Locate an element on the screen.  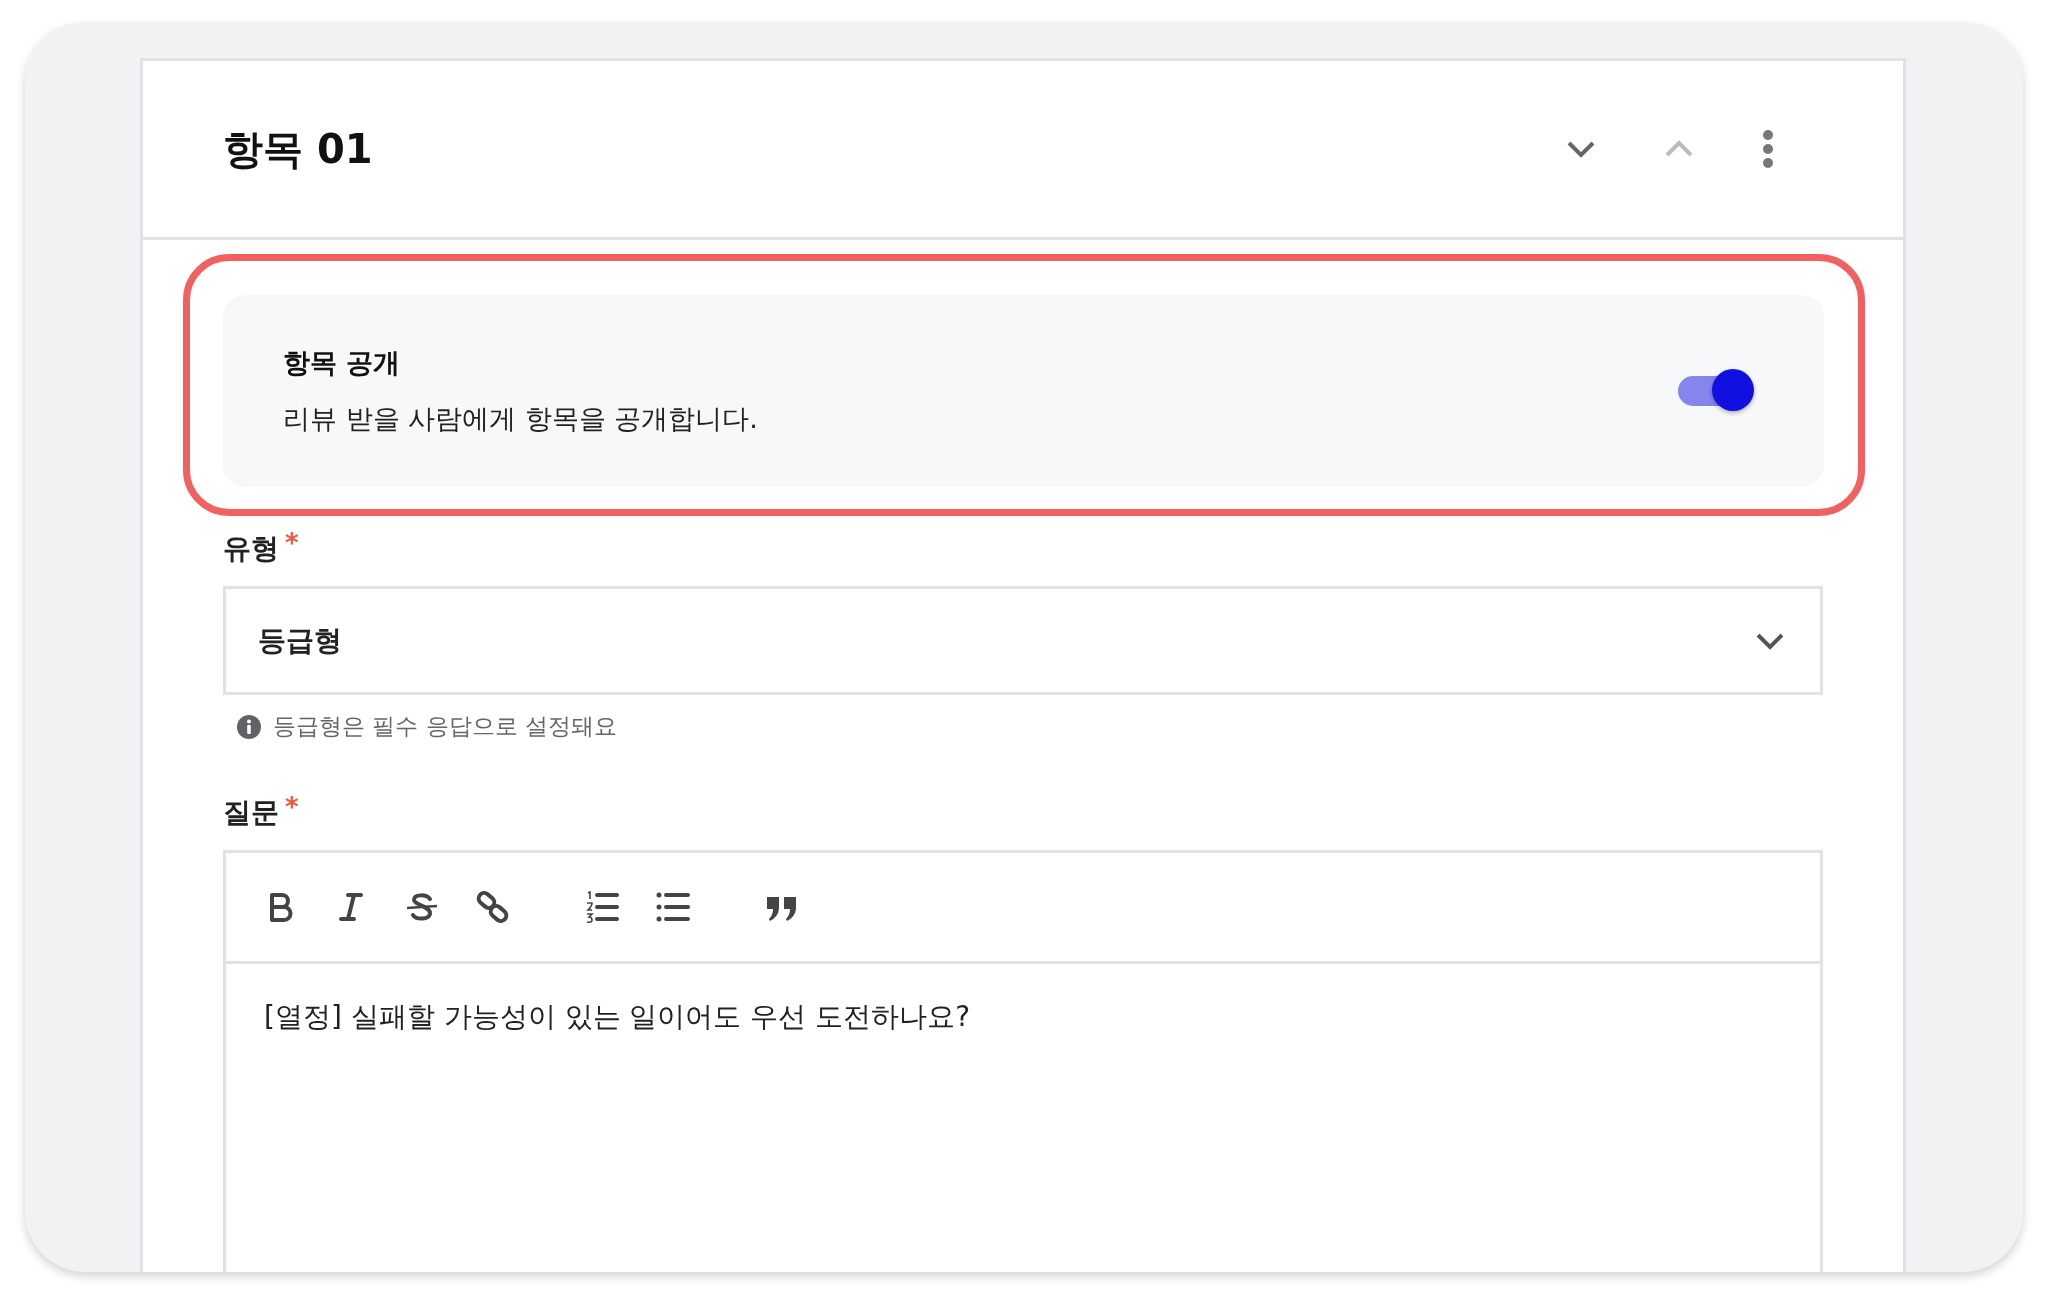
type-hint: 등급형은 필수 응답으로 설정돼요 is located at coordinates (445, 726).